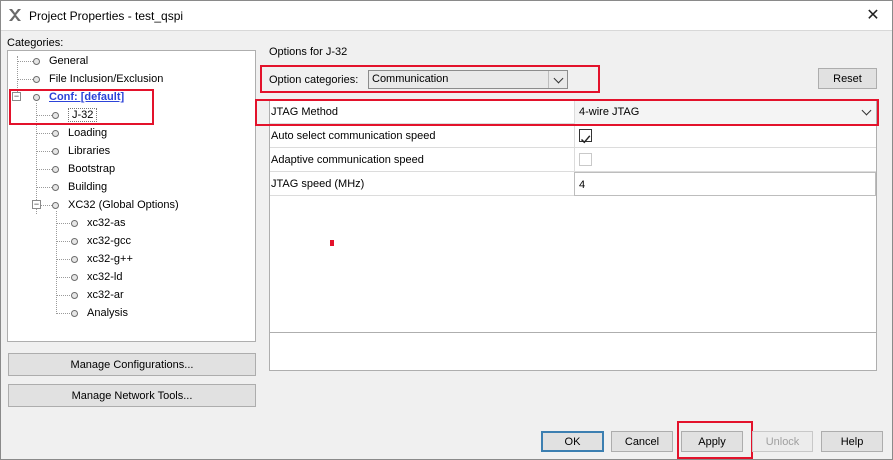 The height and width of the screenshot is (460, 893). I want to click on description-divider, so click(573, 332).